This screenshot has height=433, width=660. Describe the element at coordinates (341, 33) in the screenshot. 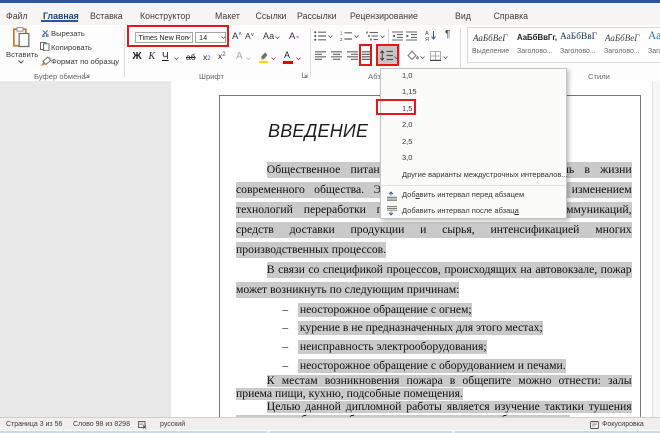

I see `svg-text: 1` at that location.